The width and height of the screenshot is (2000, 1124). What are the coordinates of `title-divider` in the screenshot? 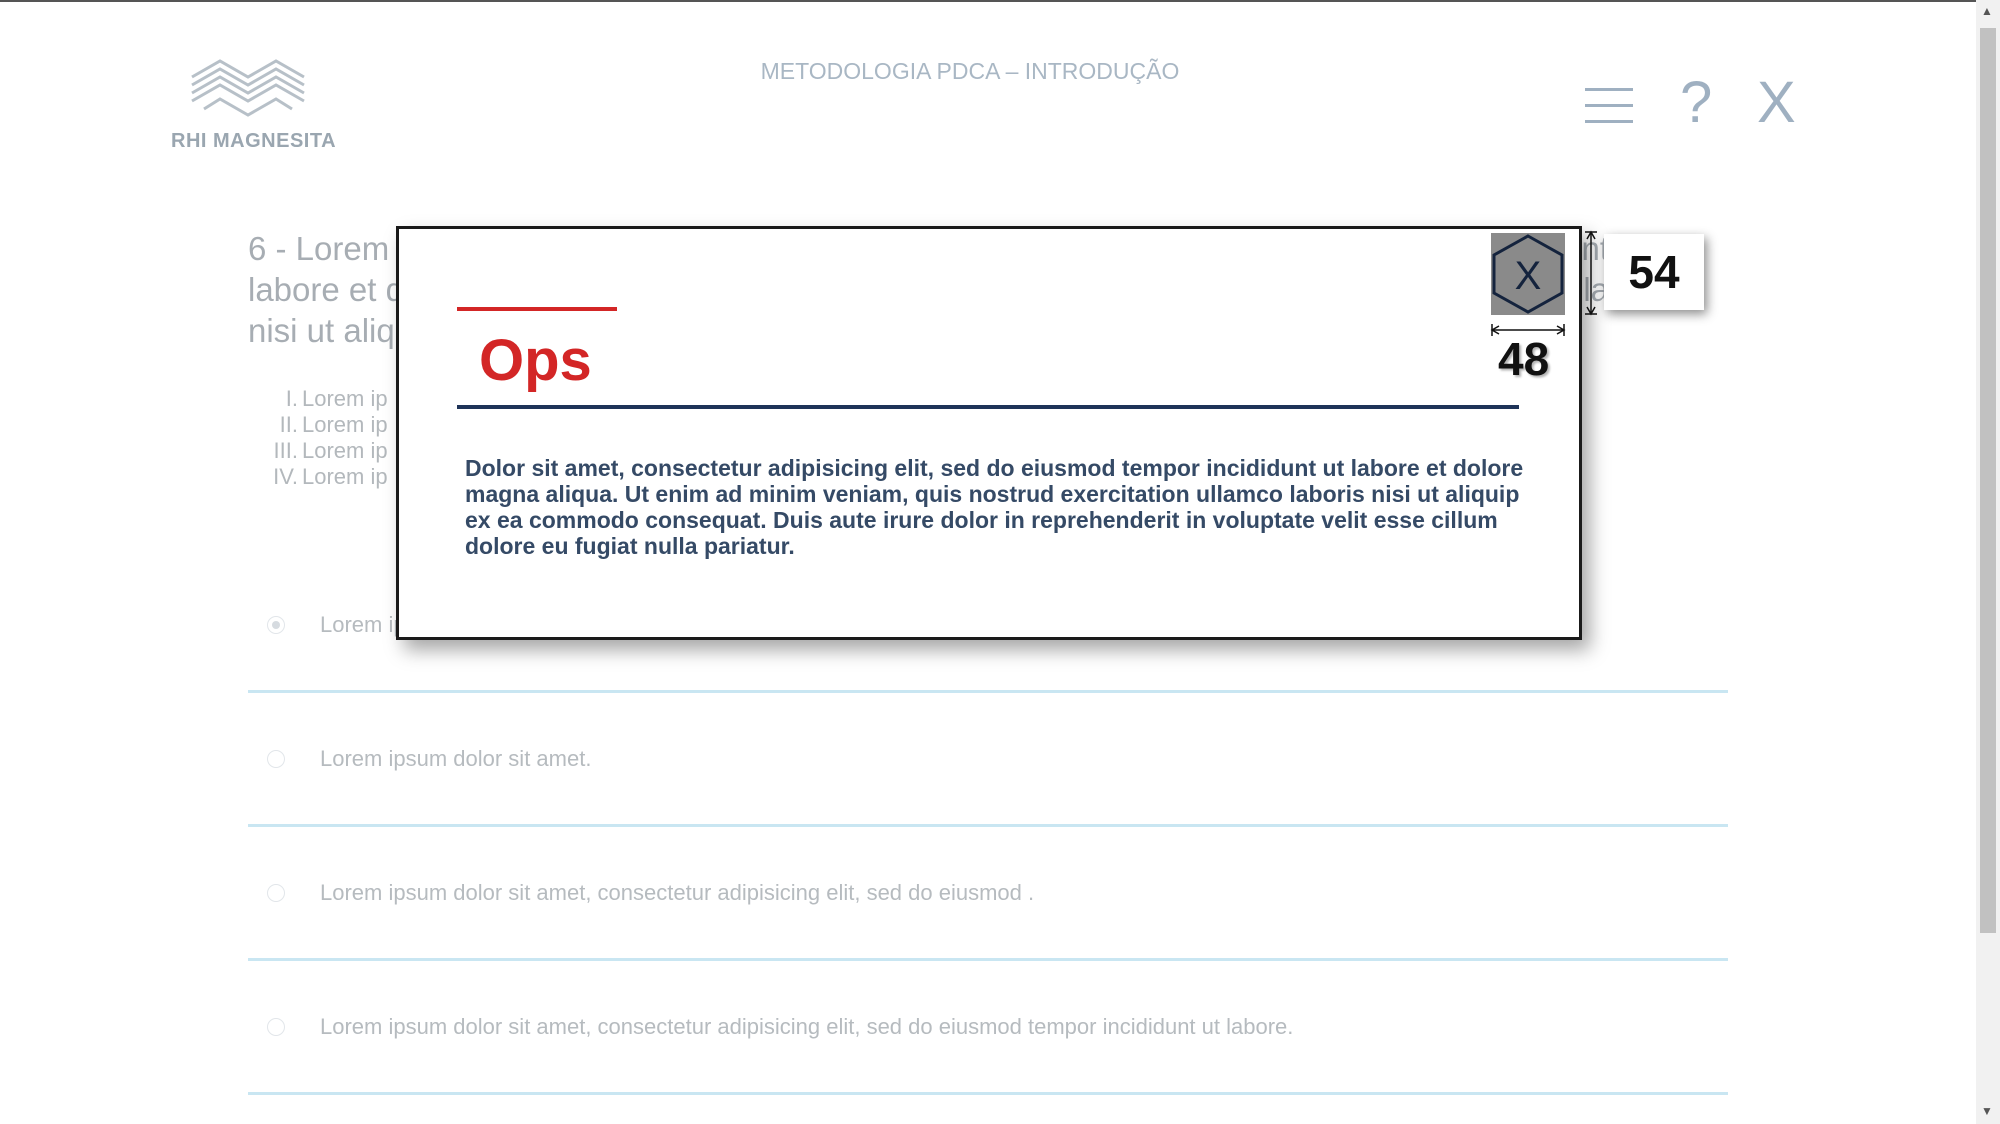 It's located at (988, 407).